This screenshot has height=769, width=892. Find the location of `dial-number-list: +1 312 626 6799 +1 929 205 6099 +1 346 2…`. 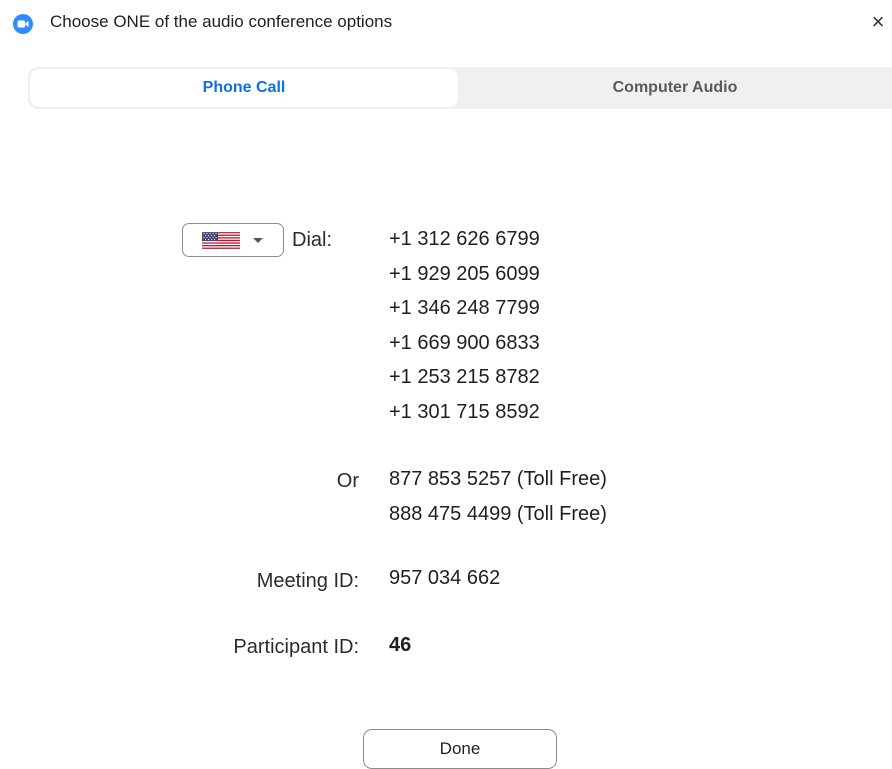

dial-number-list: +1 312 626 6799 +1 929 205 6099 +1 346 2… is located at coordinates (464, 325).